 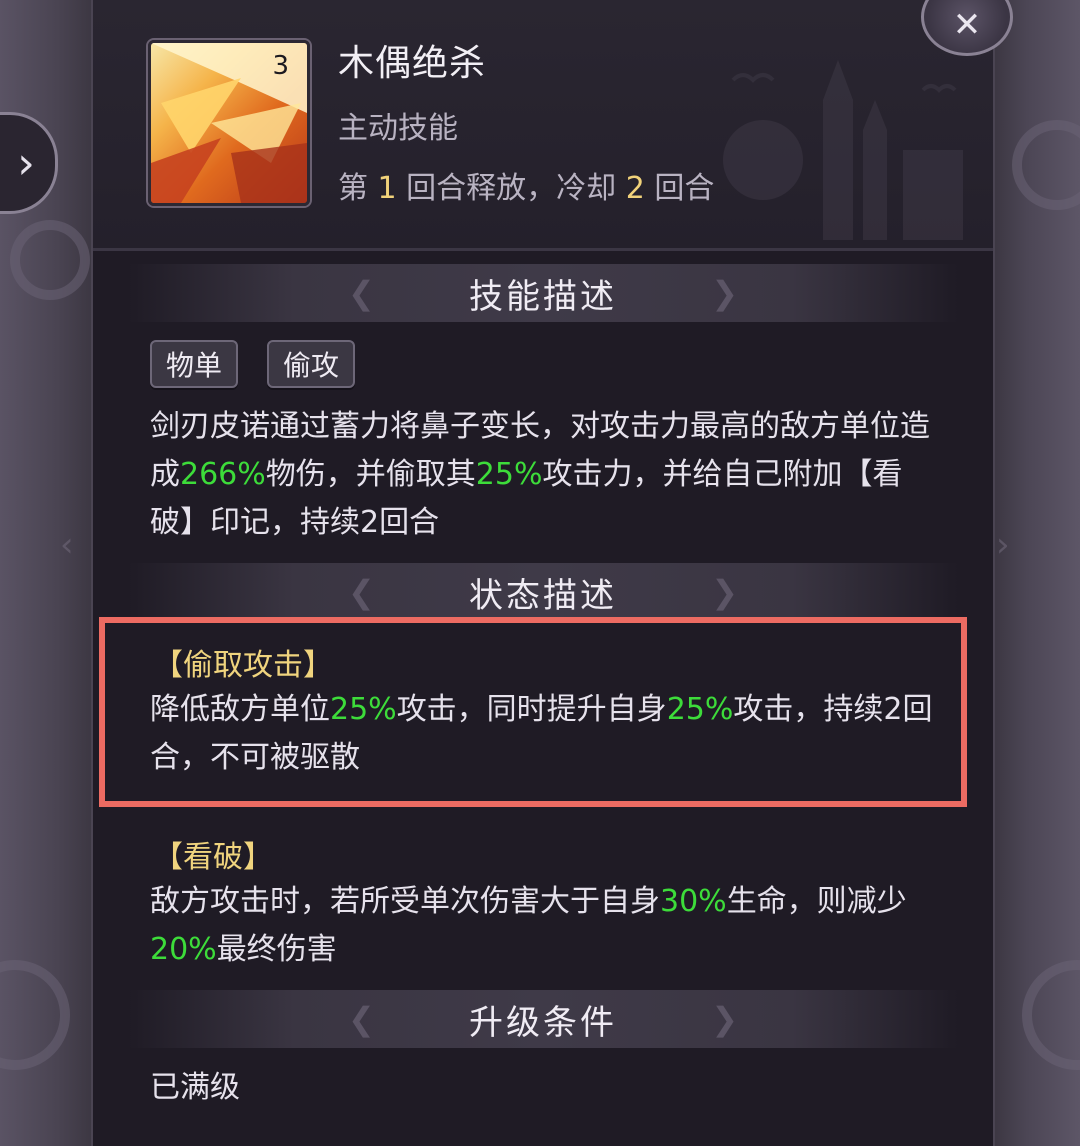 I want to click on background-right: ›, so click(x=1036, y=573).